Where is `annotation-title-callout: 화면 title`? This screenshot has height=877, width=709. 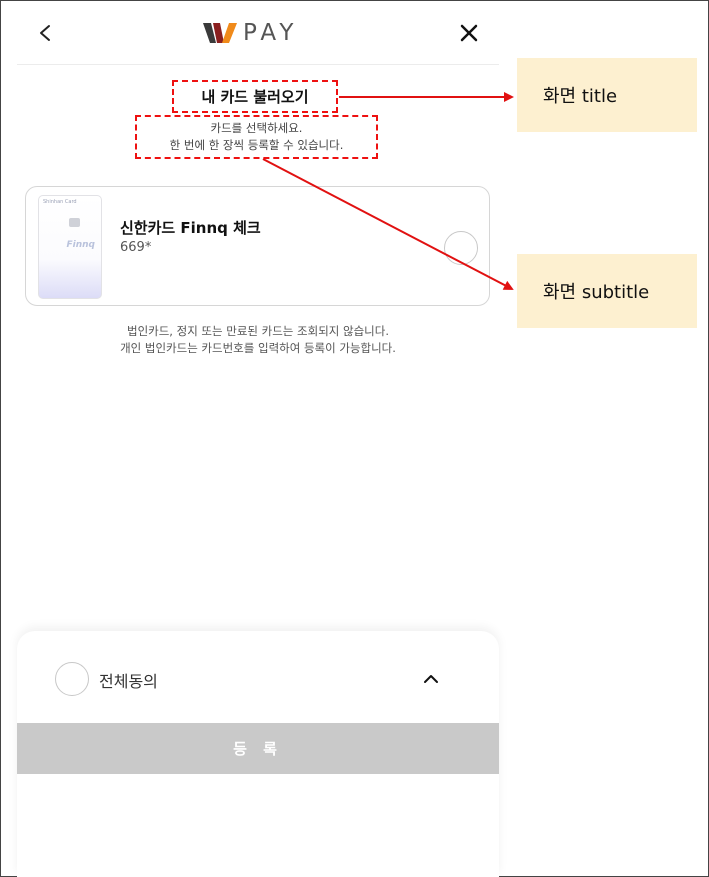
annotation-title-callout: 화면 title is located at coordinates (607, 95).